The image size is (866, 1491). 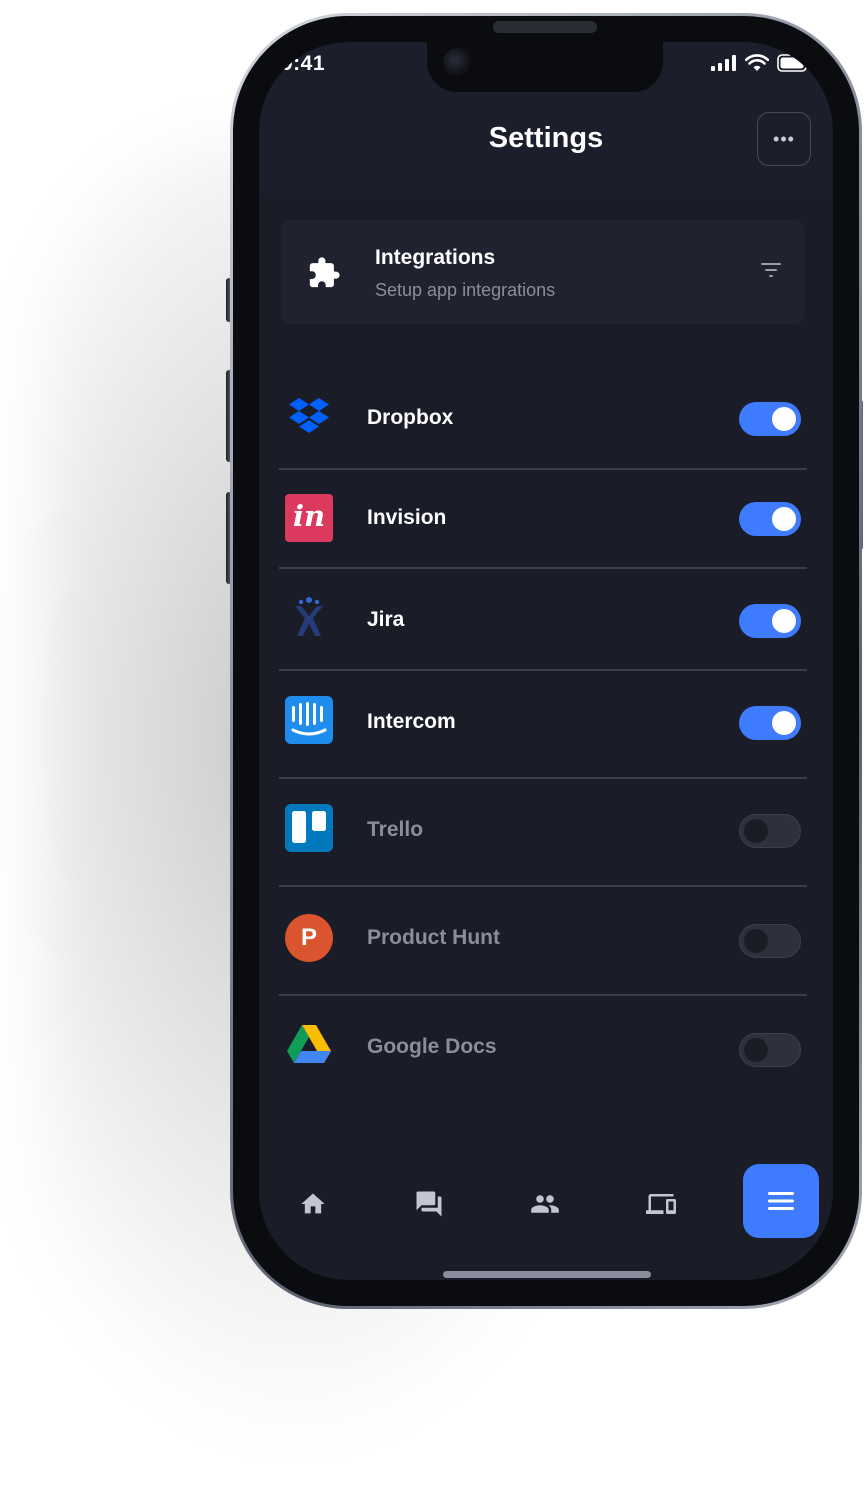 I want to click on home-indicator, so click(x=547, y=1274).